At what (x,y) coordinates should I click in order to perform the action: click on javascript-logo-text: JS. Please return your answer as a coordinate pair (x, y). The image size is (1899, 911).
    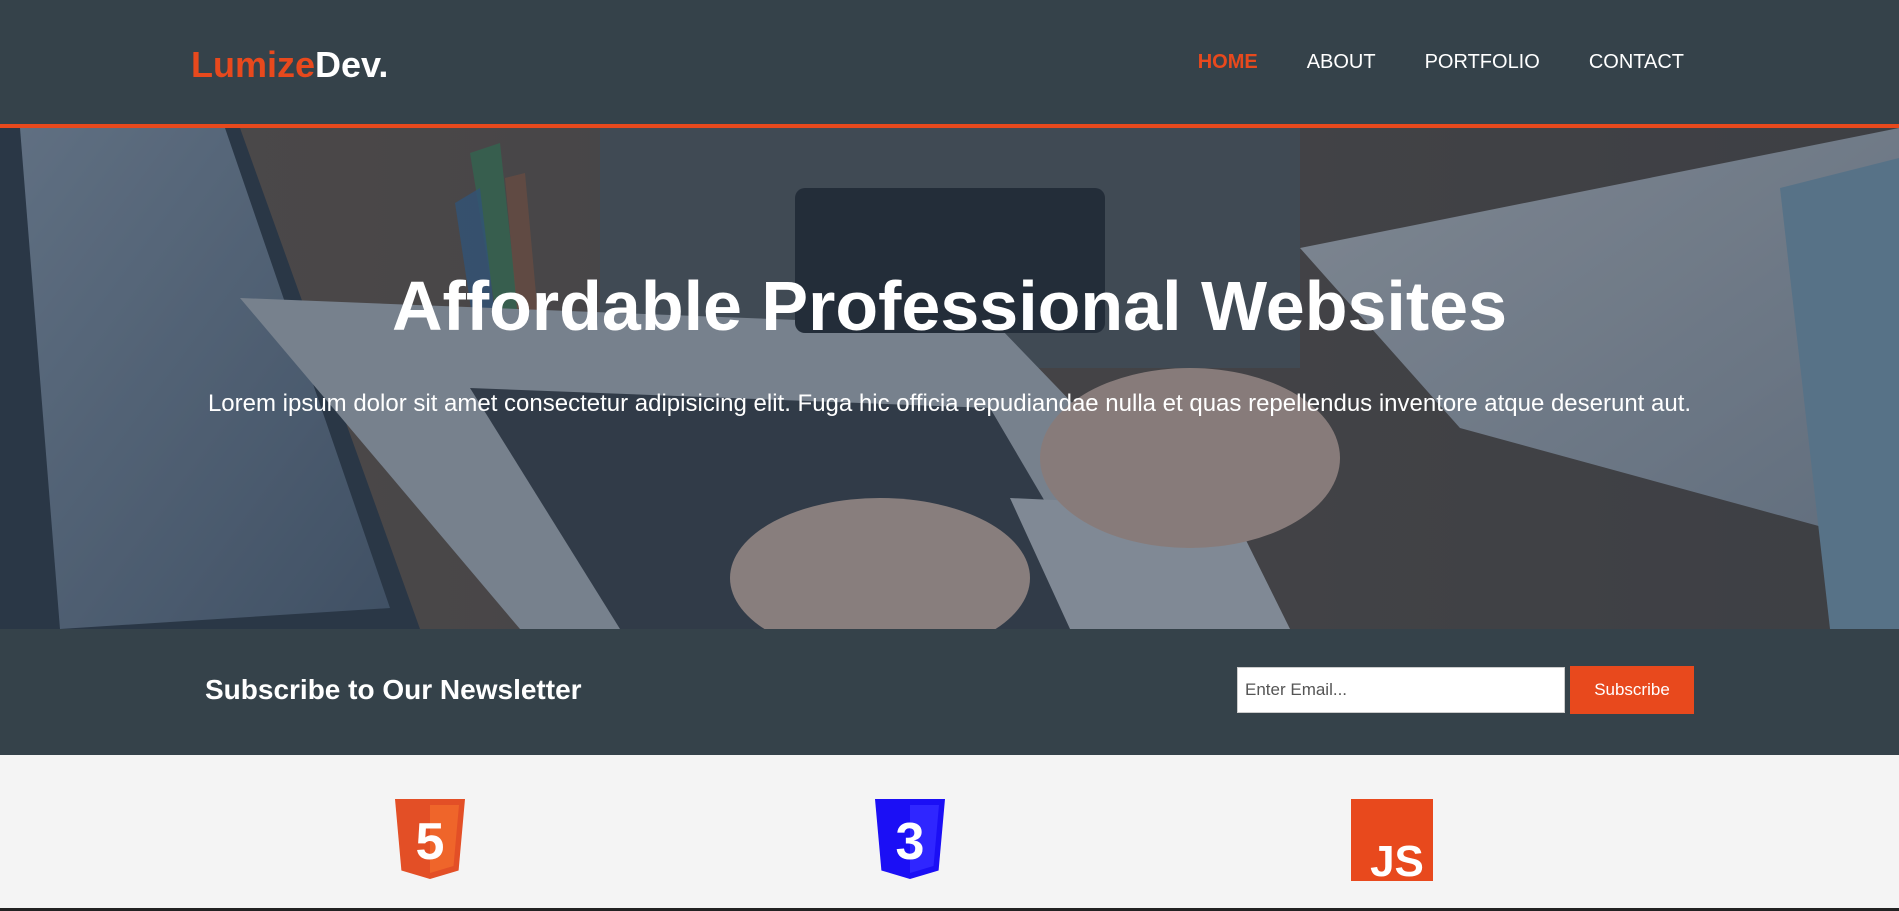
    Looking at the image, I should click on (1397, 859).